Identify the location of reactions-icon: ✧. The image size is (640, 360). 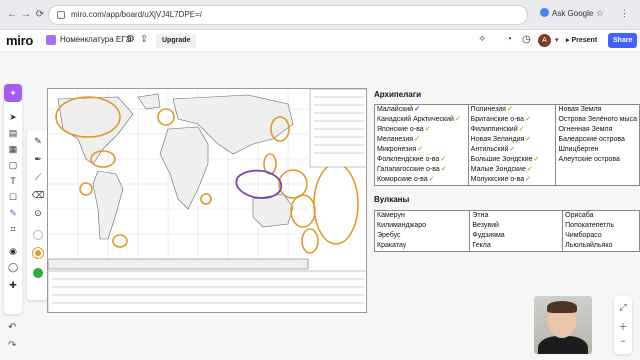
(482, 39).